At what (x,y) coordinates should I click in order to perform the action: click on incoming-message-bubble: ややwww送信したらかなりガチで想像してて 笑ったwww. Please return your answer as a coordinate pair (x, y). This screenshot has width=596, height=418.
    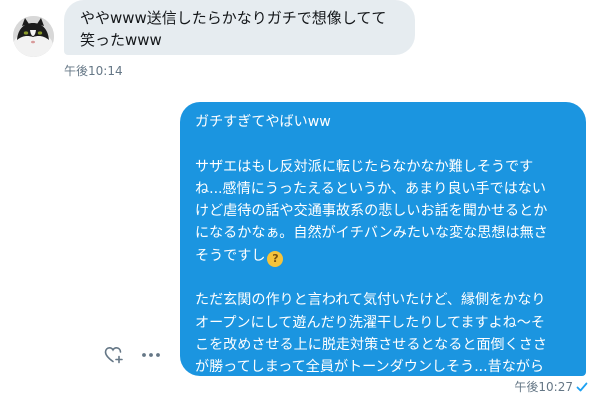
    Looking at the image, I should click on (239, 27).